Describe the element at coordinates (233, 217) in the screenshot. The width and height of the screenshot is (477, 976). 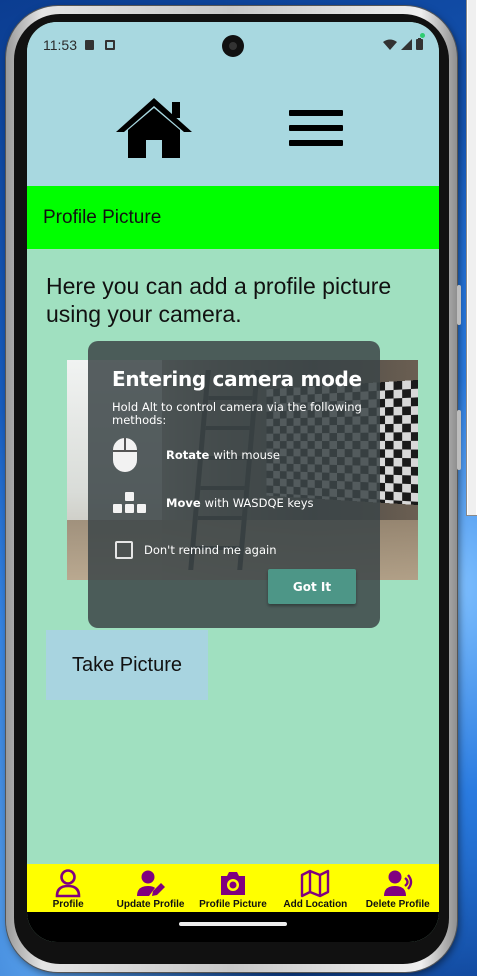
I see `page-title-bar: Profile Picture` at that location.